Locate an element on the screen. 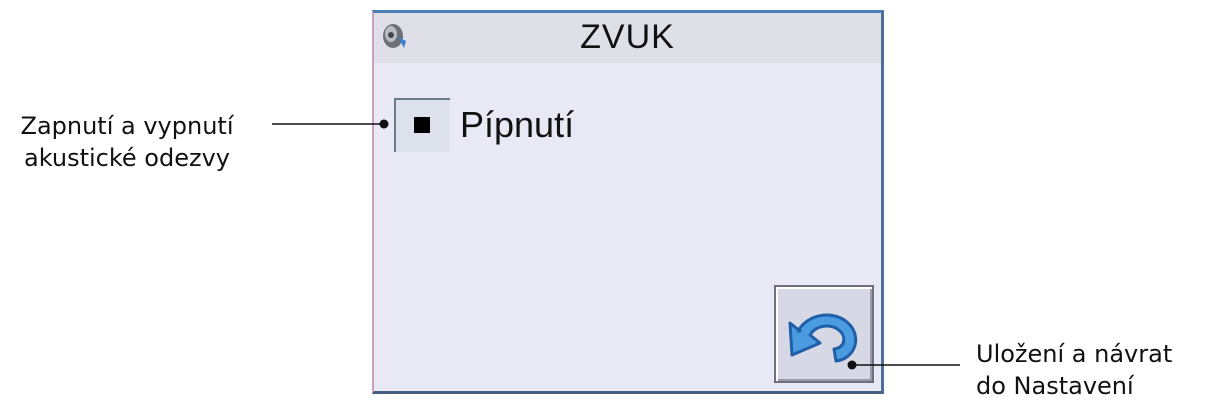 Image resolution: width=1206 pixels, height=403 pixels. callout-save-line-2: do Nastavení is located at coordinates (1055, 386).